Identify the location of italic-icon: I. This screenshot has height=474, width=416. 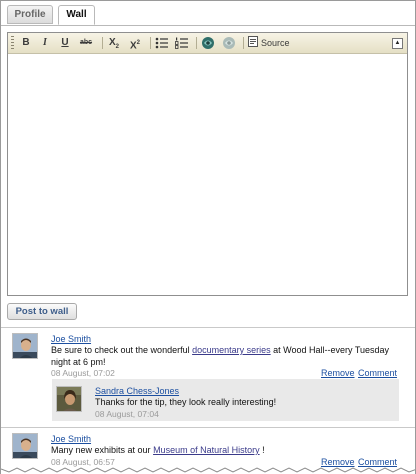
(45, 43).